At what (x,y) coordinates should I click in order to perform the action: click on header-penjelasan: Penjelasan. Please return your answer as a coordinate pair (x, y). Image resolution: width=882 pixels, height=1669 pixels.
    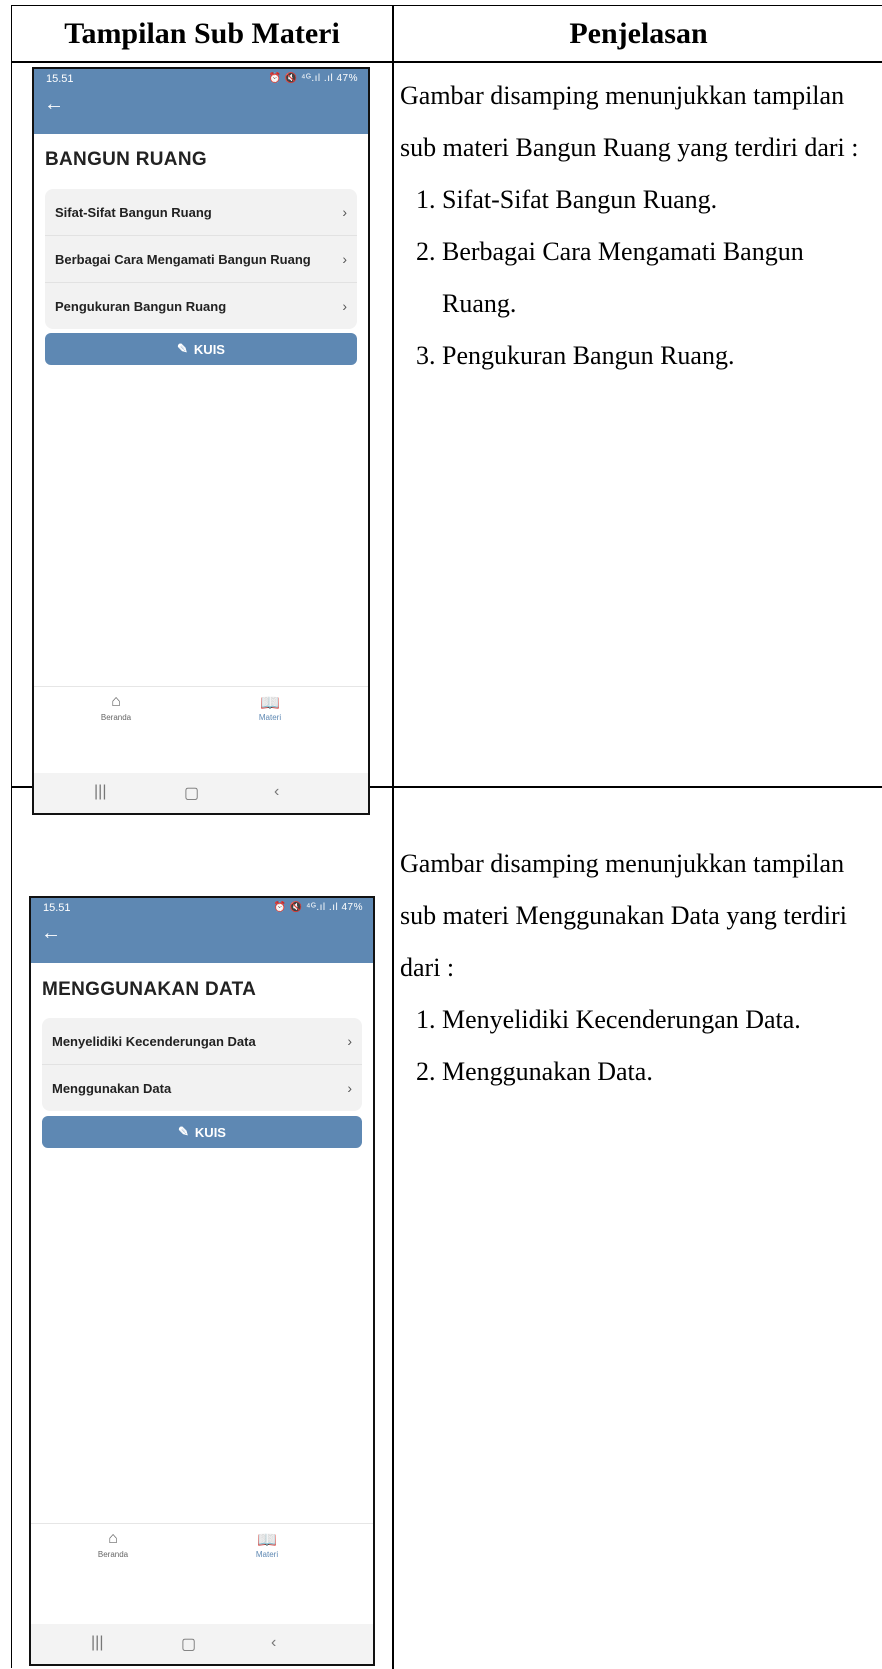
    Looking at the image, I should click on (638, 33).